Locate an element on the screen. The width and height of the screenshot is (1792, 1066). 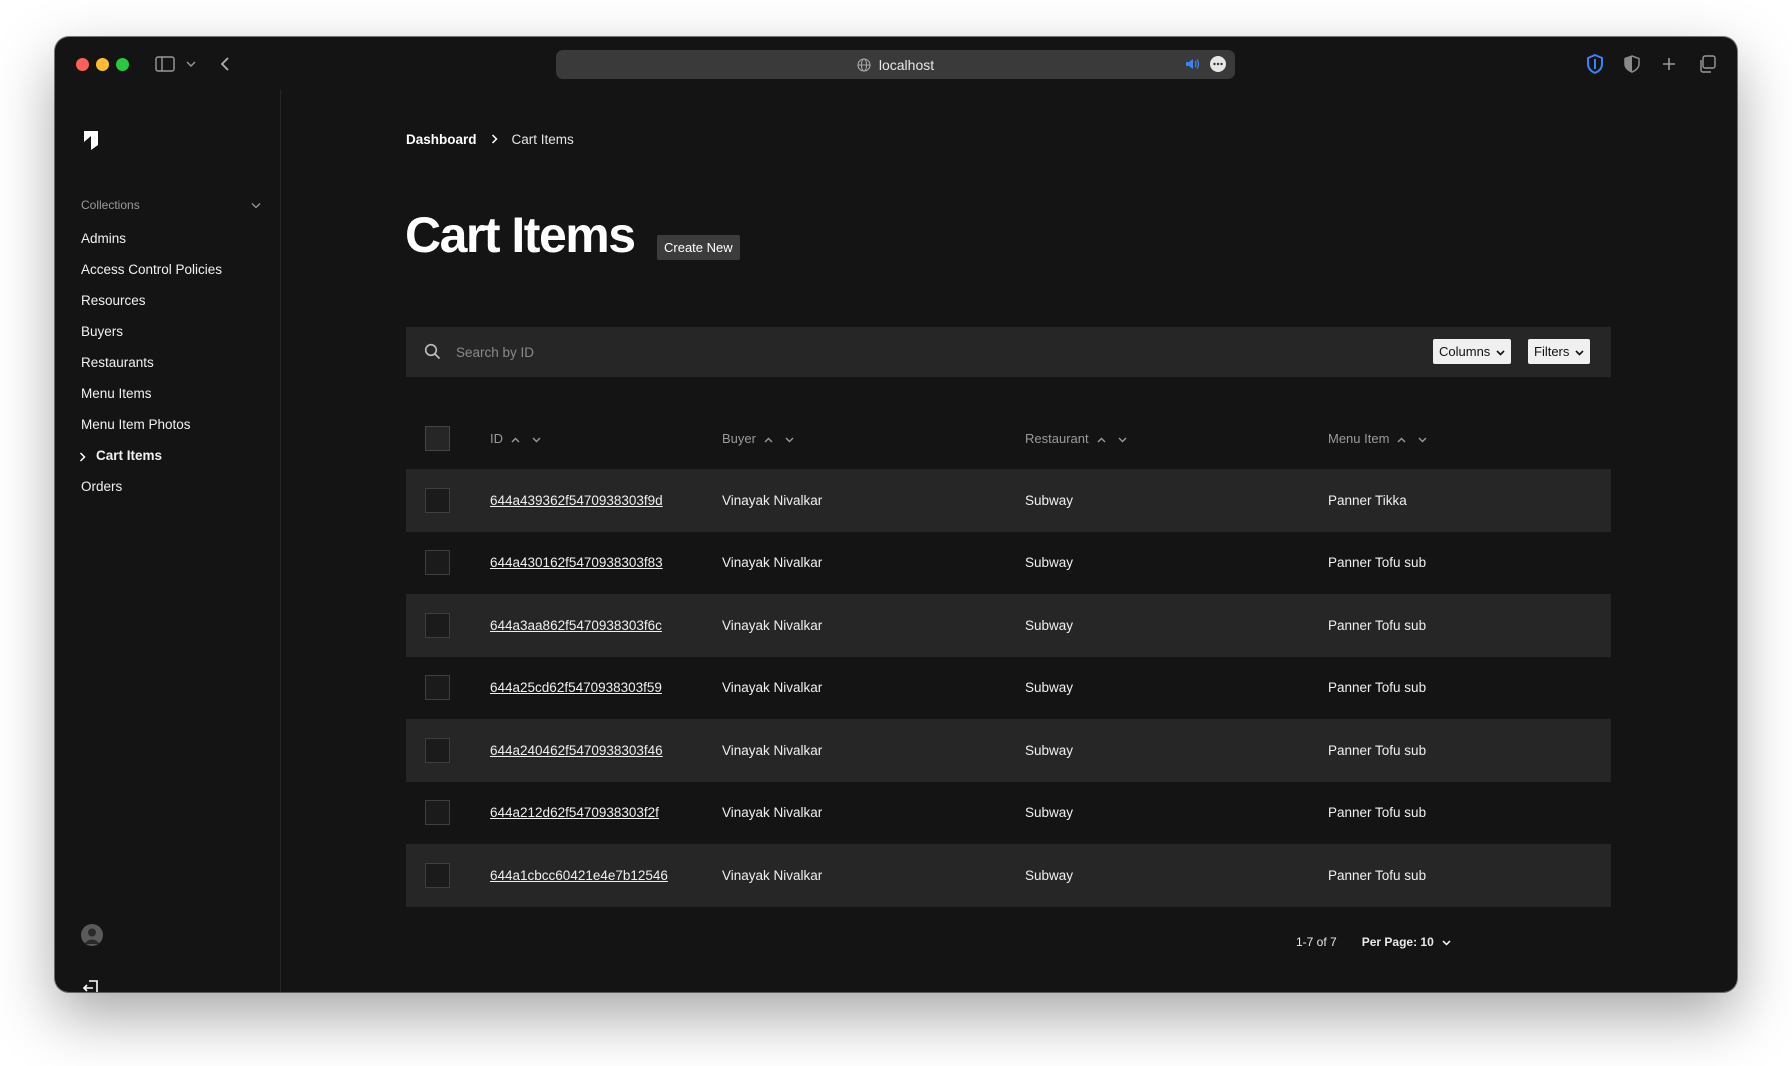
sidebar-item-menu-items: Menu Items is located at coordinates (176, 393).